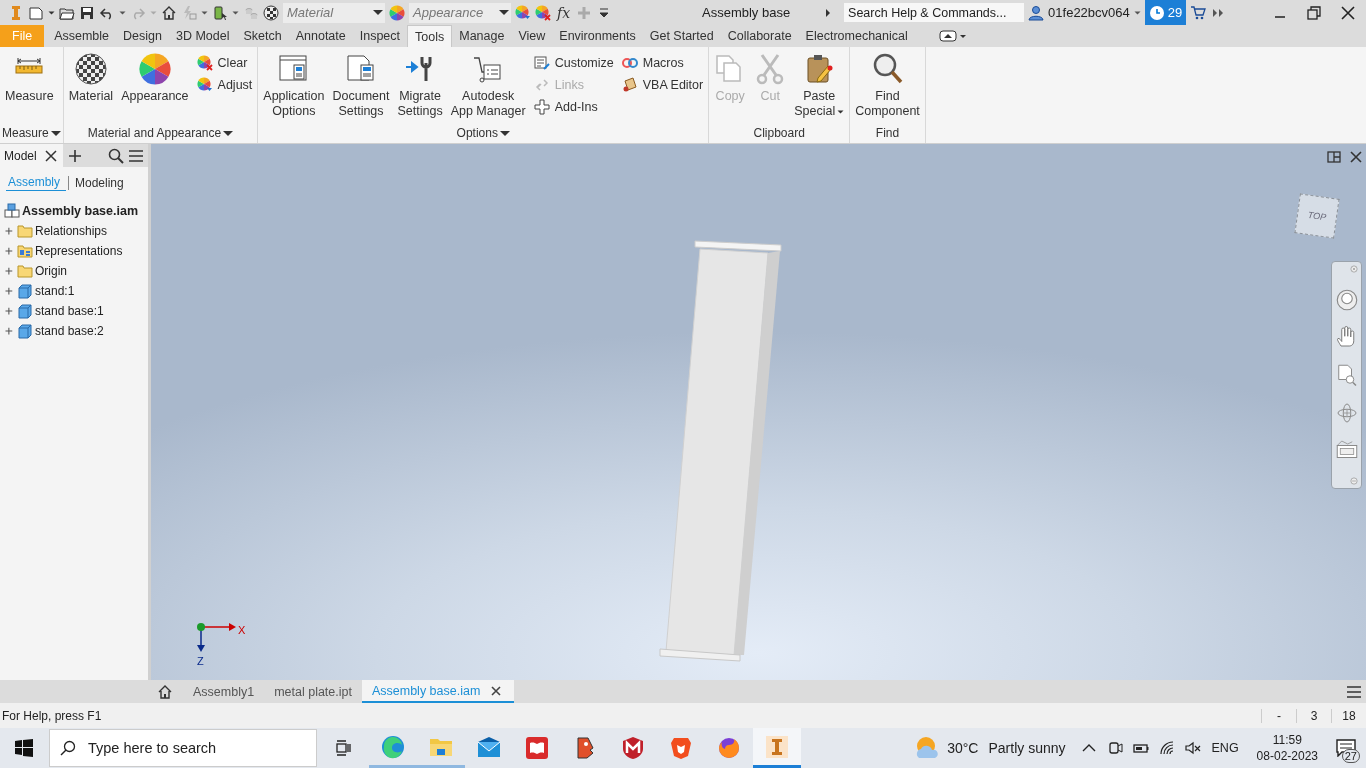  What do you see at coordinates (1287, 756) in the screenshot?
I see `clock-date: 08-02-2023` at bounding box center [1287, 756].